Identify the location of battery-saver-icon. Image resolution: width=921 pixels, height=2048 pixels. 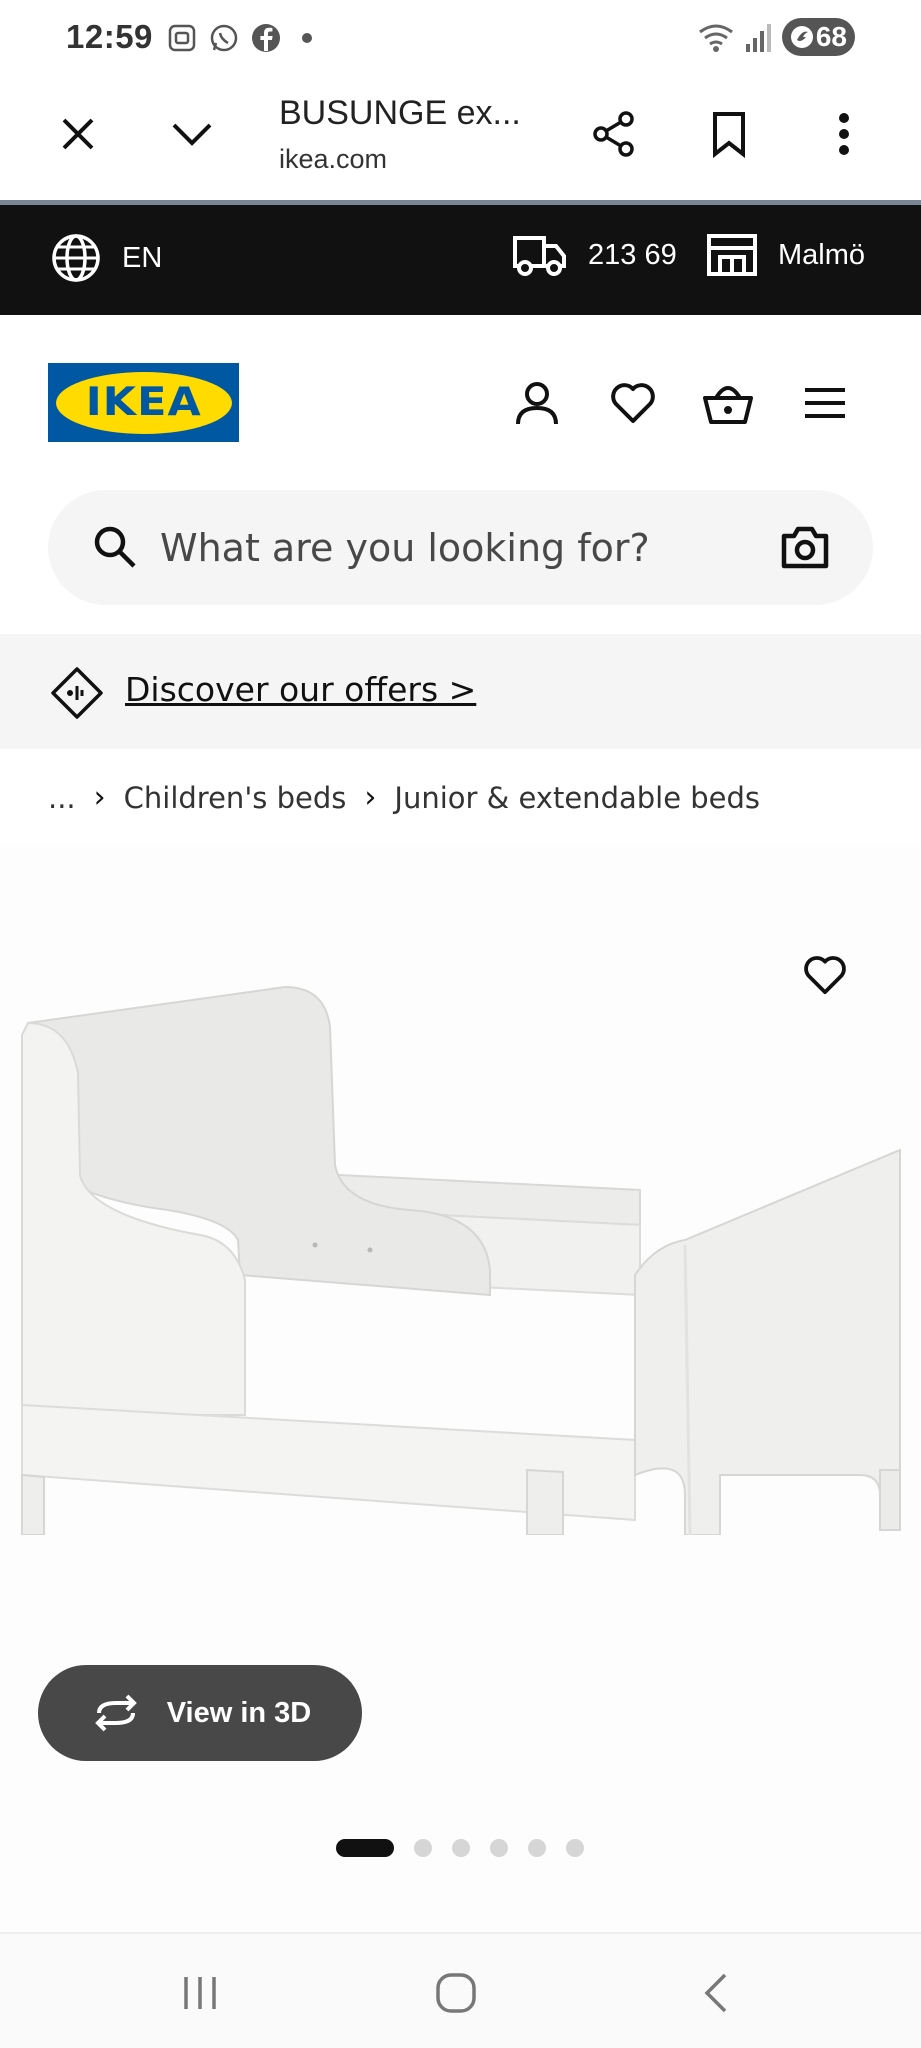
(801, 37).